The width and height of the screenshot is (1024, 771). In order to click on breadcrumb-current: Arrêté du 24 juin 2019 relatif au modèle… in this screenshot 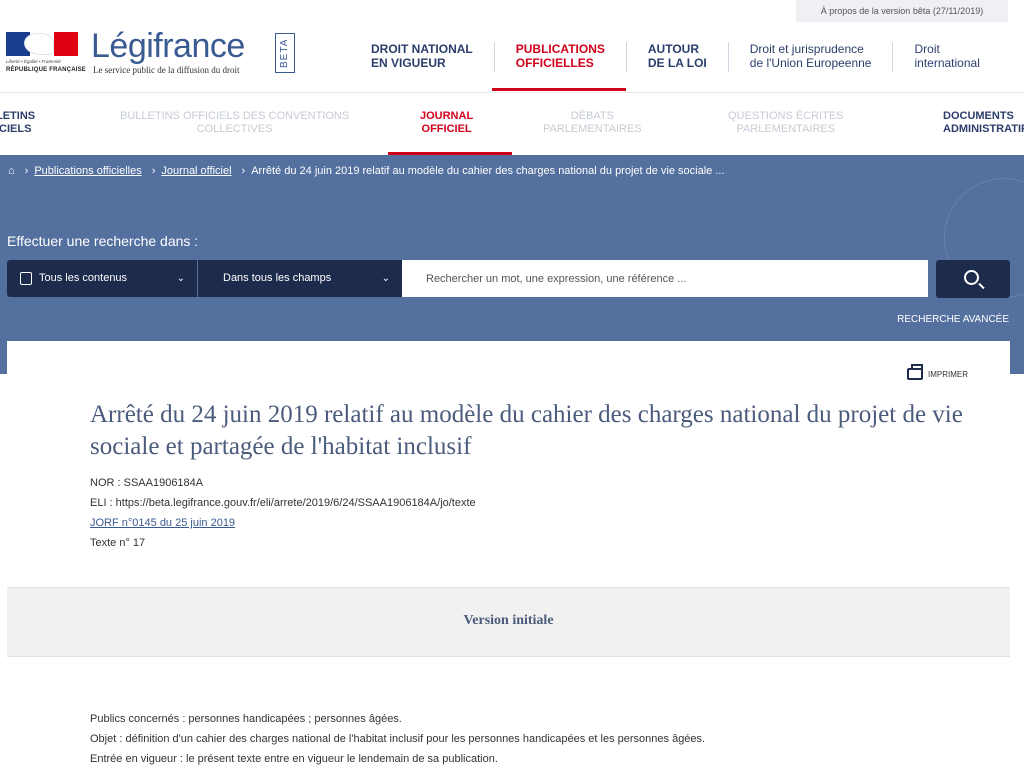, I will do `click(488, 171)`.